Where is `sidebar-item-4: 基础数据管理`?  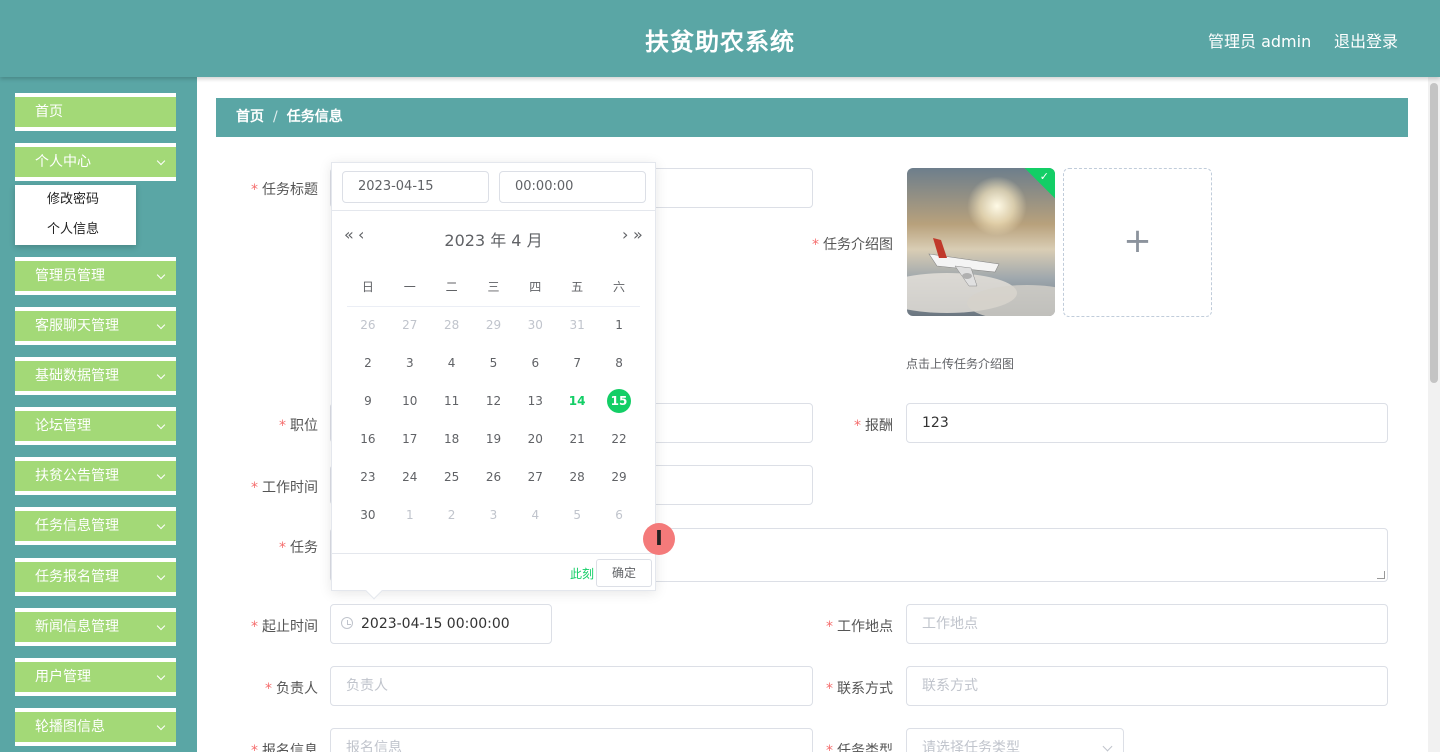 sidebar-item-4: 基础数据管理 is located at coordinates (95, 376).